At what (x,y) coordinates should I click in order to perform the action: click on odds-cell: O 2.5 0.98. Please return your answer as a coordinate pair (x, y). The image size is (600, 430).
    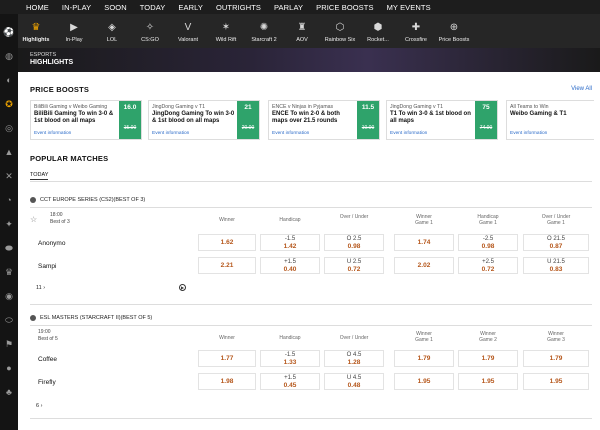
    Looking at the image, I should click on (354, 242).